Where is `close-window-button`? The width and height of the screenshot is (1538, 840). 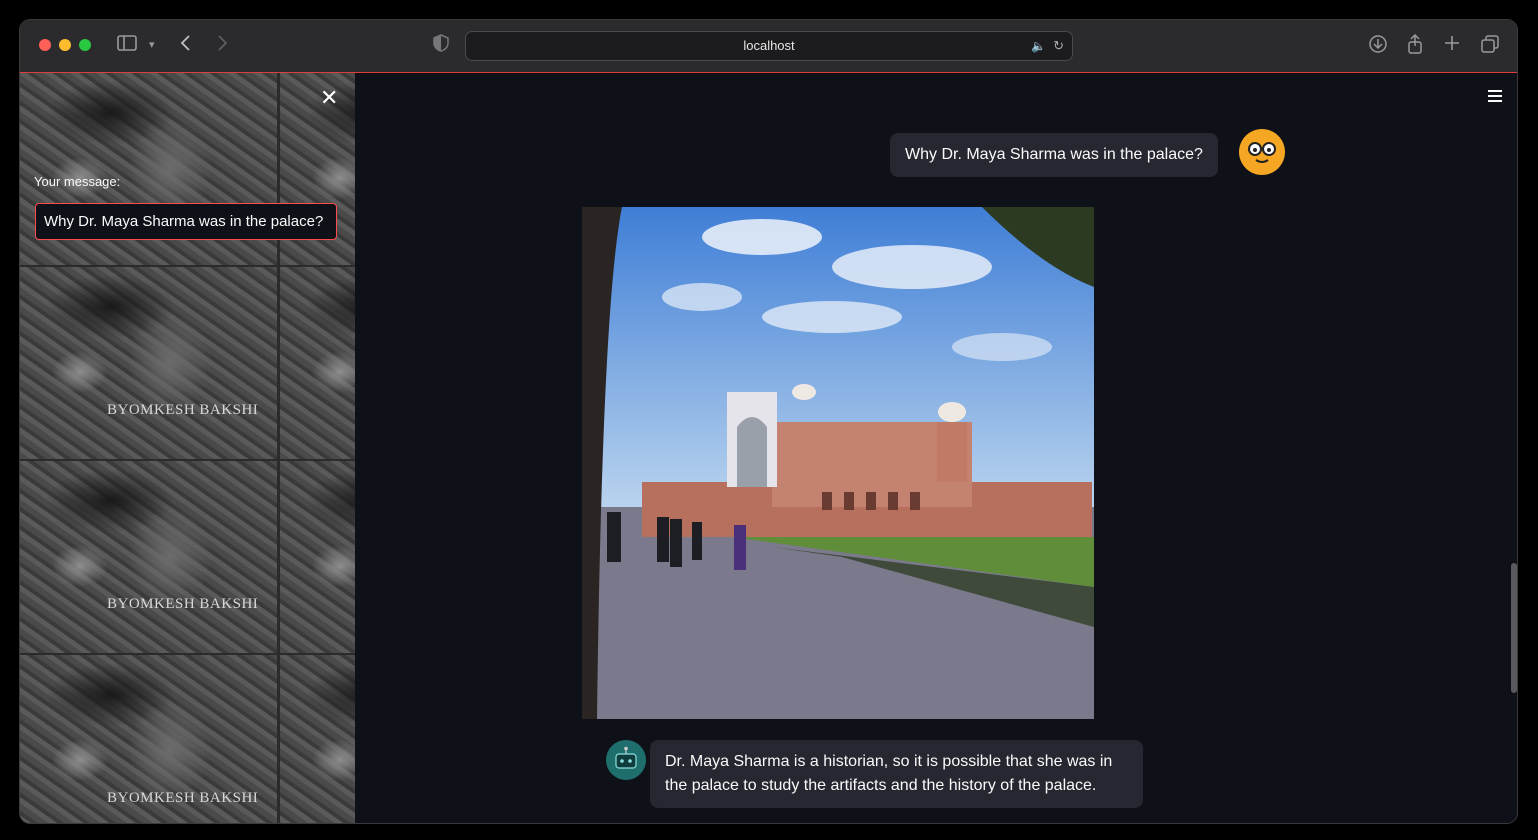
close-window-button is located at coordinates (45, 45).